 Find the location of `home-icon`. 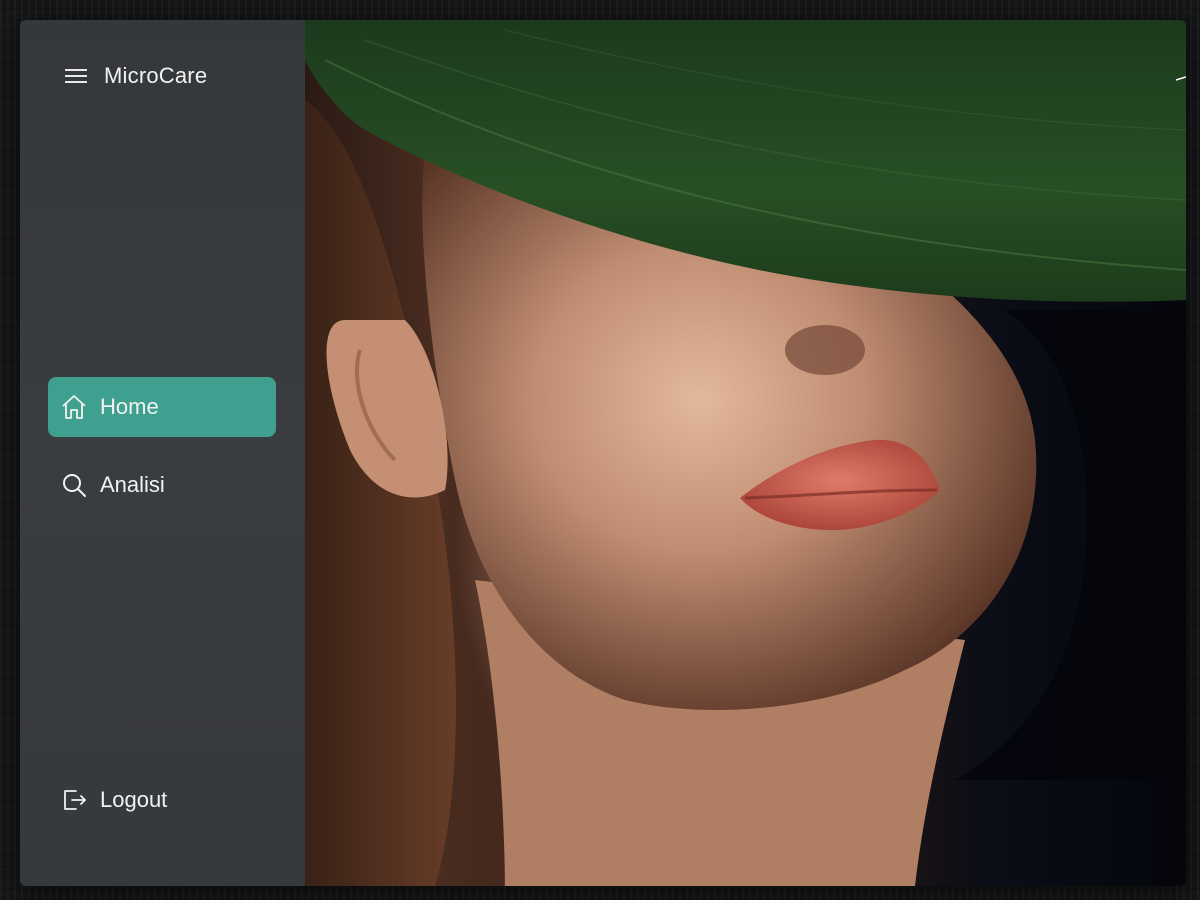

home-icon is located at coordinates (74, 407).